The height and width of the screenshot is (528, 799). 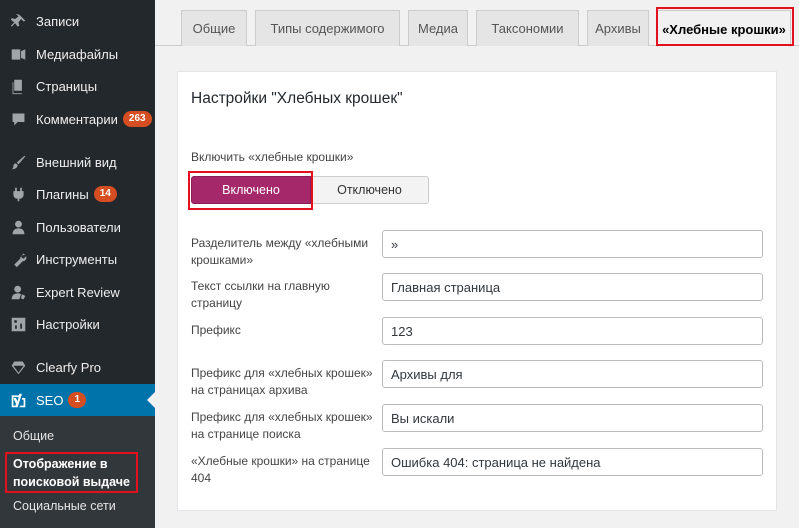 What do you see at coordinates (105, 194) in the screenshot?
I see `plugins-count-badge: 14` at bounding box center [105, 194].